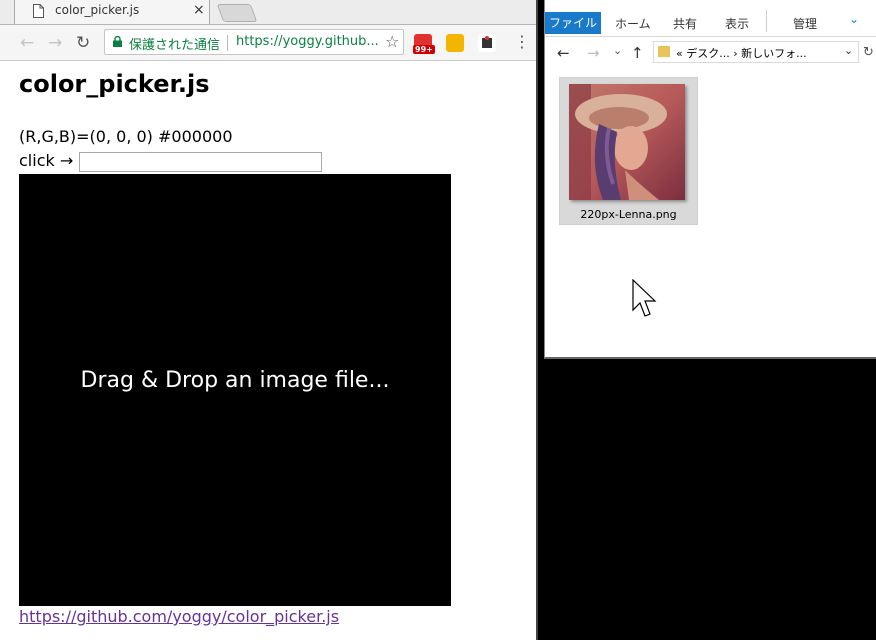 Image resolution: width=876 pixels, height=640 pixels. I want to click on page-title: color_picker.js, so click(114, 84).